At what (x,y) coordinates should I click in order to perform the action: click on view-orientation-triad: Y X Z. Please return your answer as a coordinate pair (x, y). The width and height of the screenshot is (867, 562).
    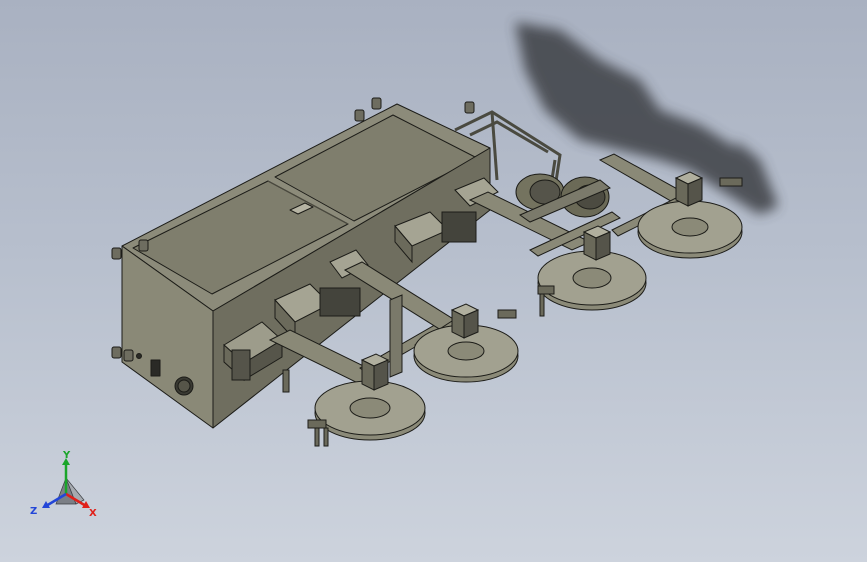
    Looking at the image, I should click on (68, 488).